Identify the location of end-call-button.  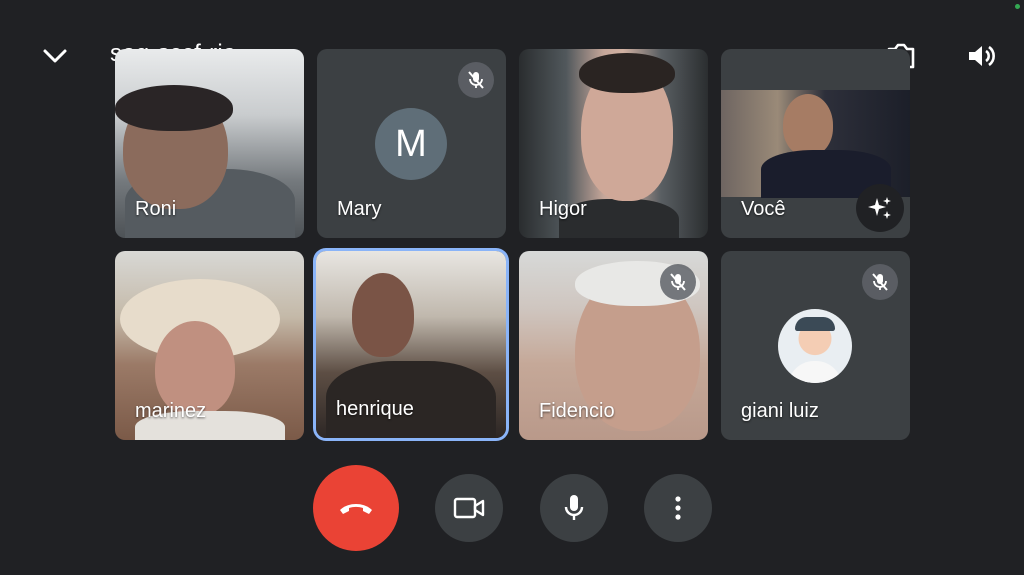
(356, 508).